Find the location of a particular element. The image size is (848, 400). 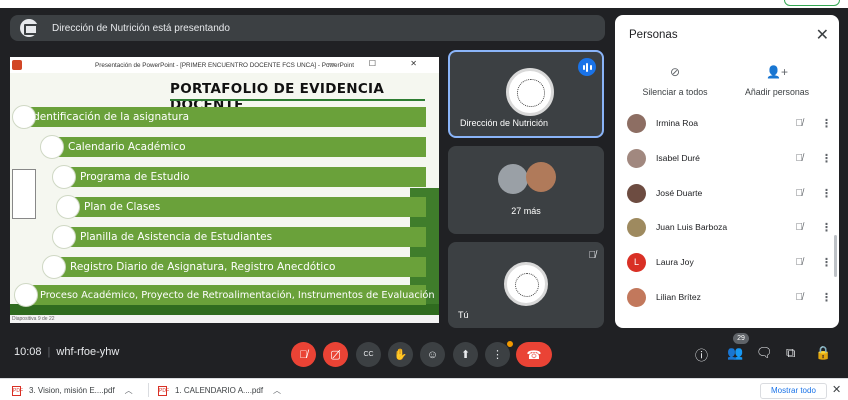

call-end-icon: ☎ is located at coordinates (534, 354).